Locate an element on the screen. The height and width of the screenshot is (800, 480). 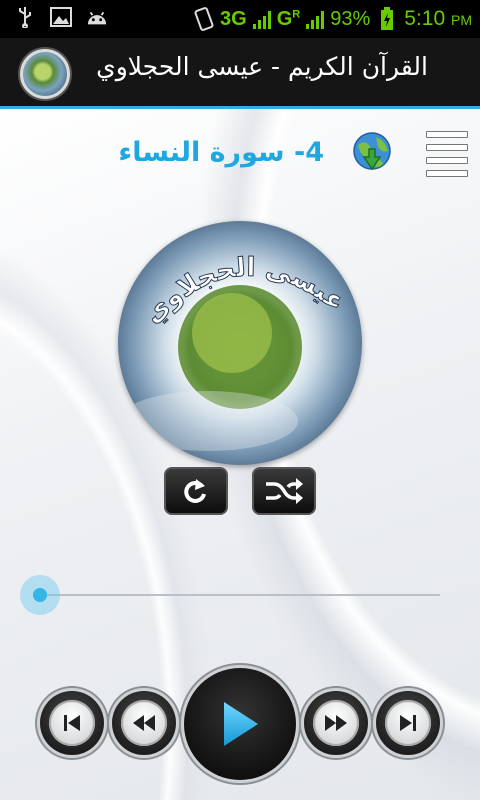
repeat-icon is located at coordinates (195, 491).